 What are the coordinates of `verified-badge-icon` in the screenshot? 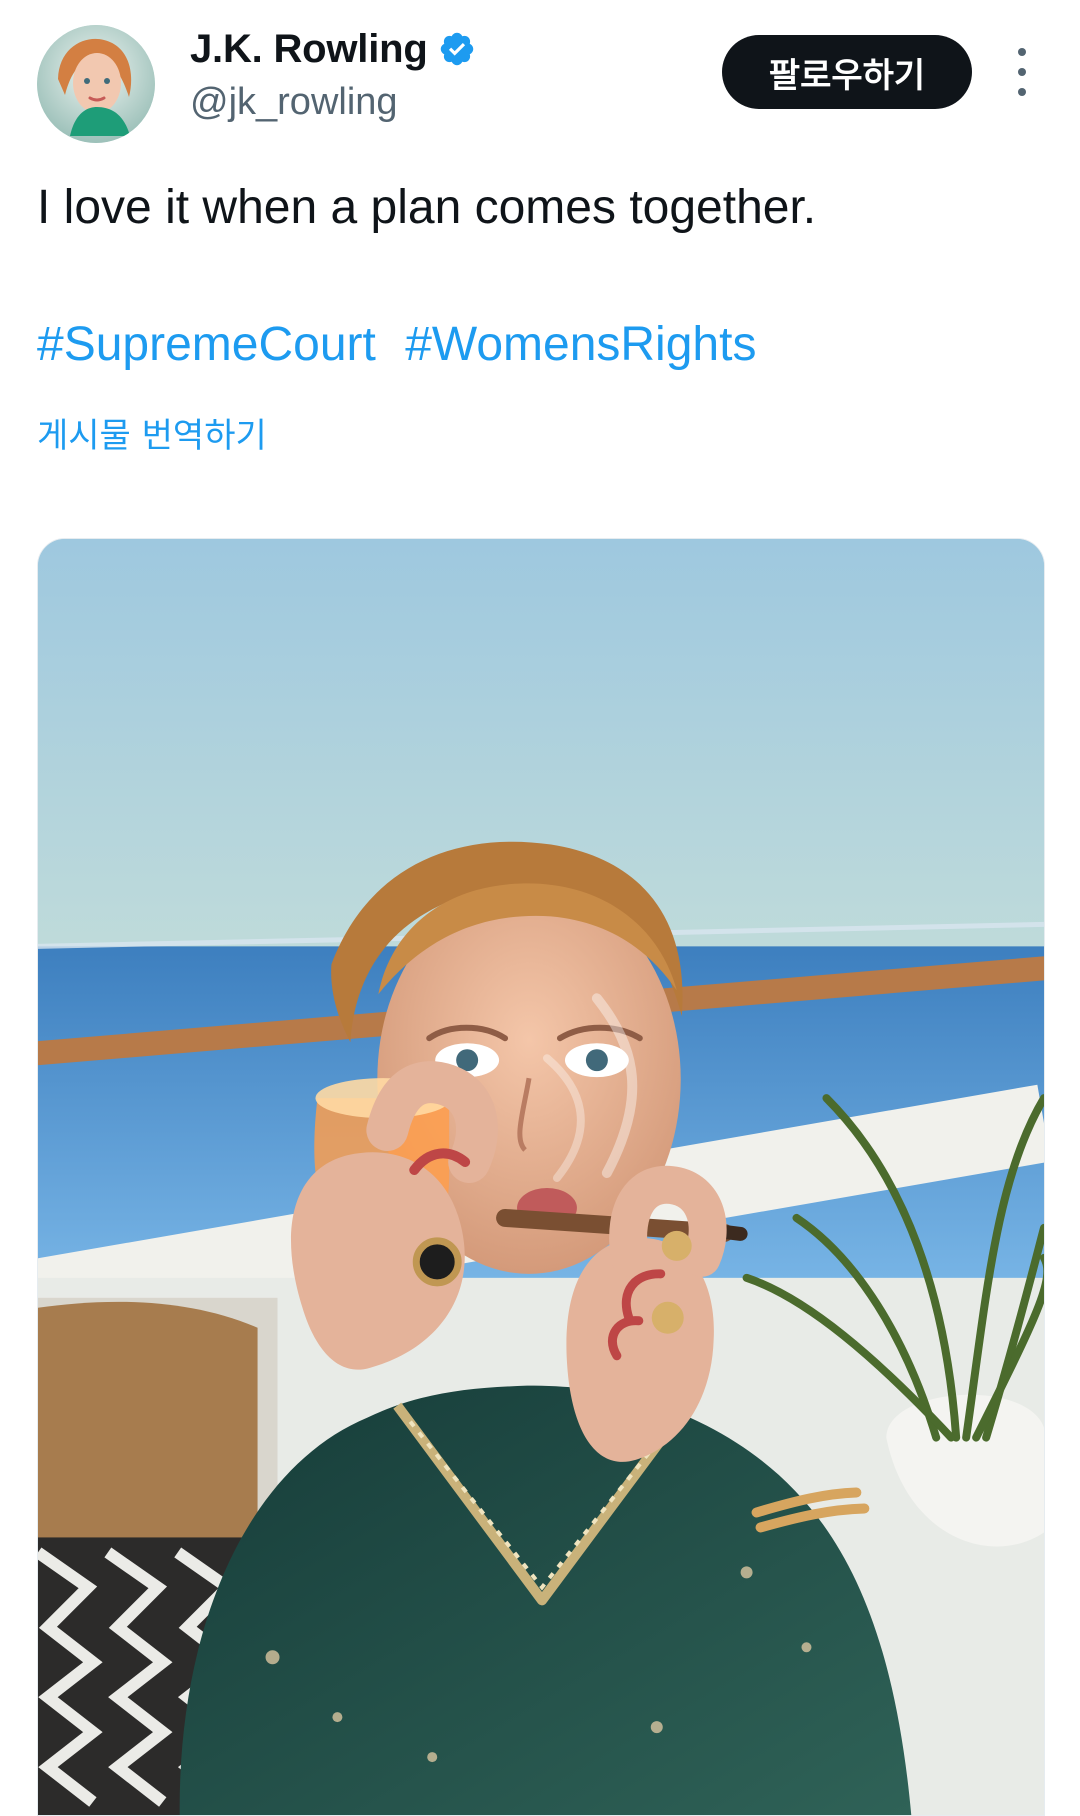 It's located at (456, 49).